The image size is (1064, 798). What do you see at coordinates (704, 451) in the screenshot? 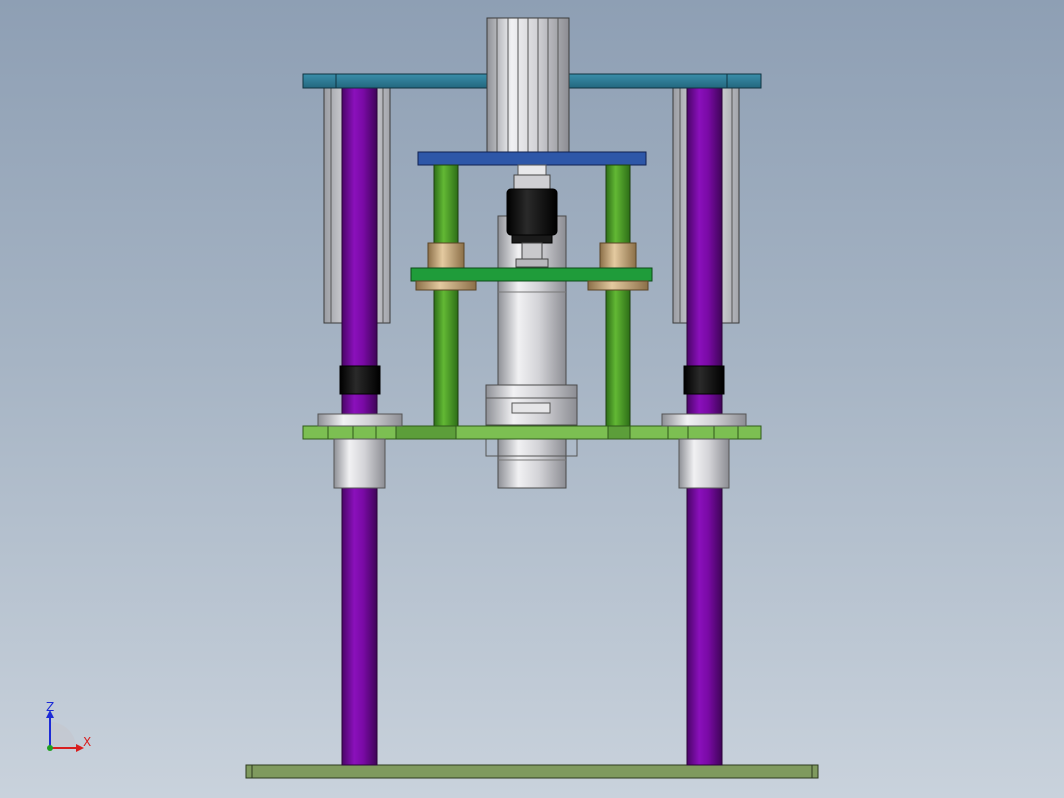
I see `right-linear-bearing` at bounding box center [704, 451].